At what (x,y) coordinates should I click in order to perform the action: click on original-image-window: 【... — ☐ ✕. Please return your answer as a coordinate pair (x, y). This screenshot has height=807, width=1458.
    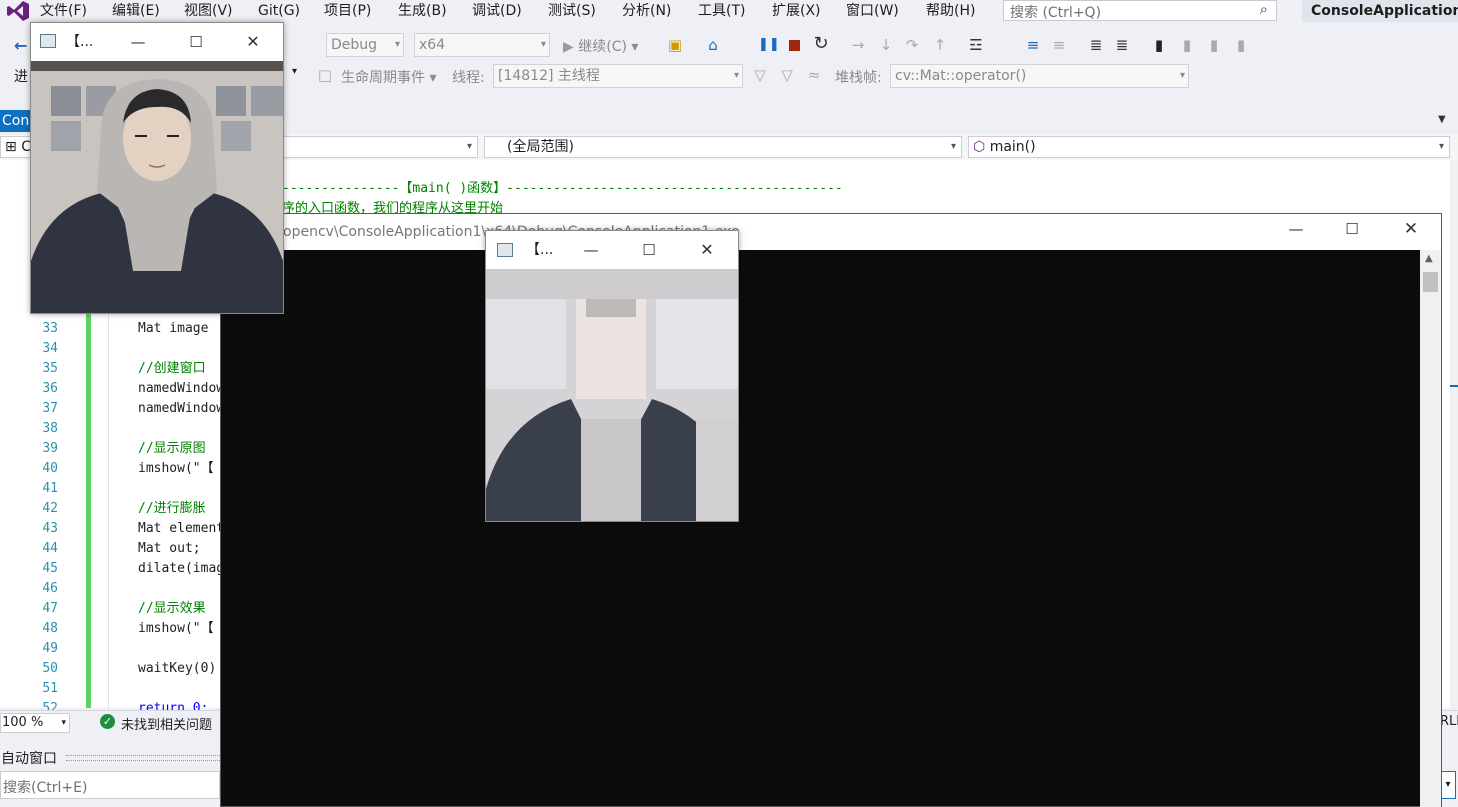
    Looking at the image, I should click on (157, 168).